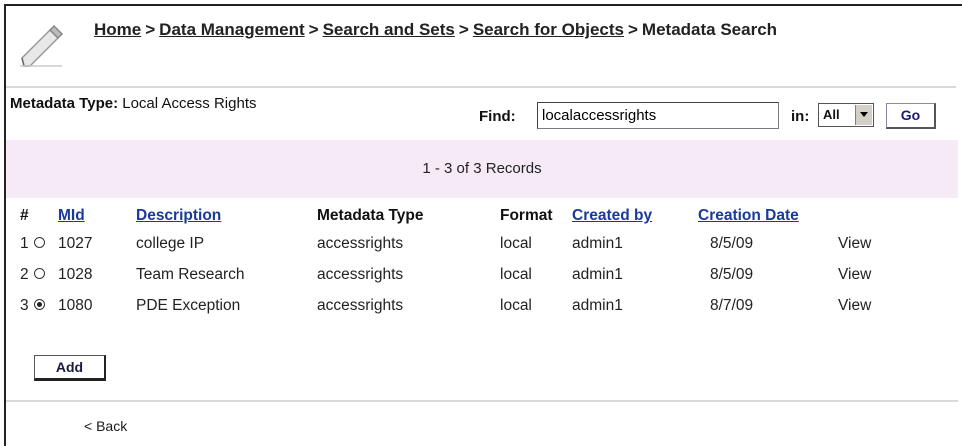  I want to click on add-button: Add, so click(70, 368).